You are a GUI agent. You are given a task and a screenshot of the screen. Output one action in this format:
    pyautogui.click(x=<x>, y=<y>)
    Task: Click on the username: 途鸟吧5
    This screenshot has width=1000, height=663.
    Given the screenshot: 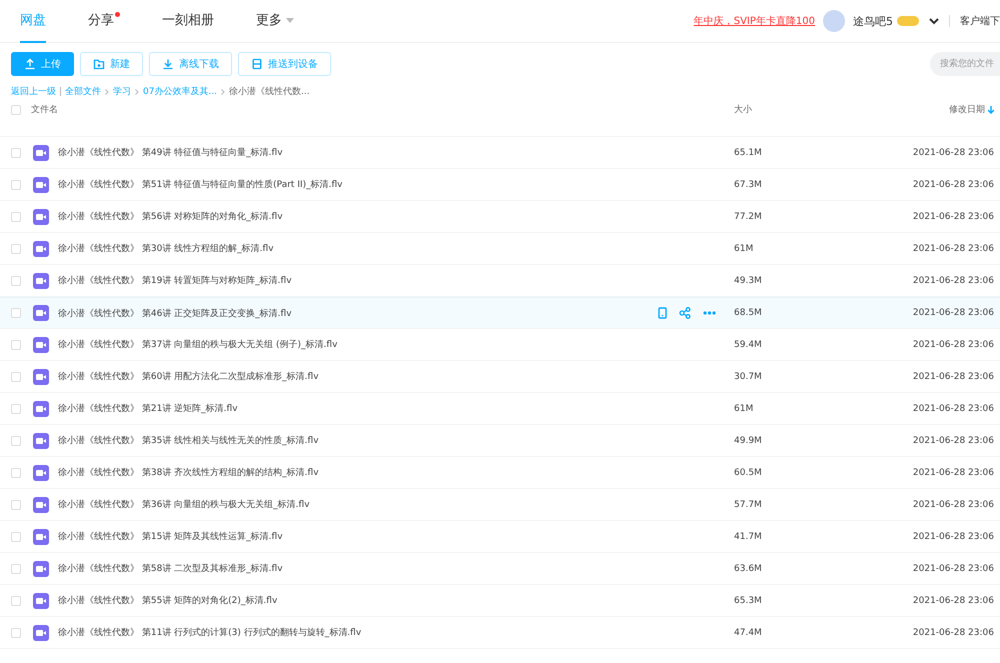 What is the action you would take?
    pyautogui.click(x=873, y=21)
    